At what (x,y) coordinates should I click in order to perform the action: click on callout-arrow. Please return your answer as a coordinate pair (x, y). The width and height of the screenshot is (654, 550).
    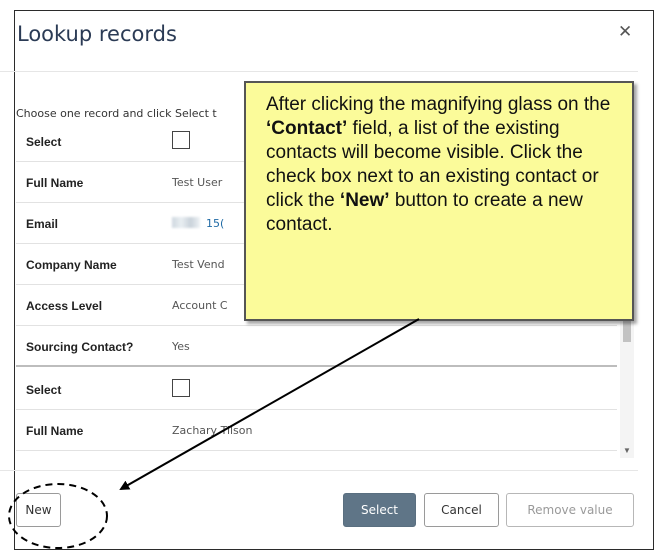
    Looking at the image, I should click on (269, 404).